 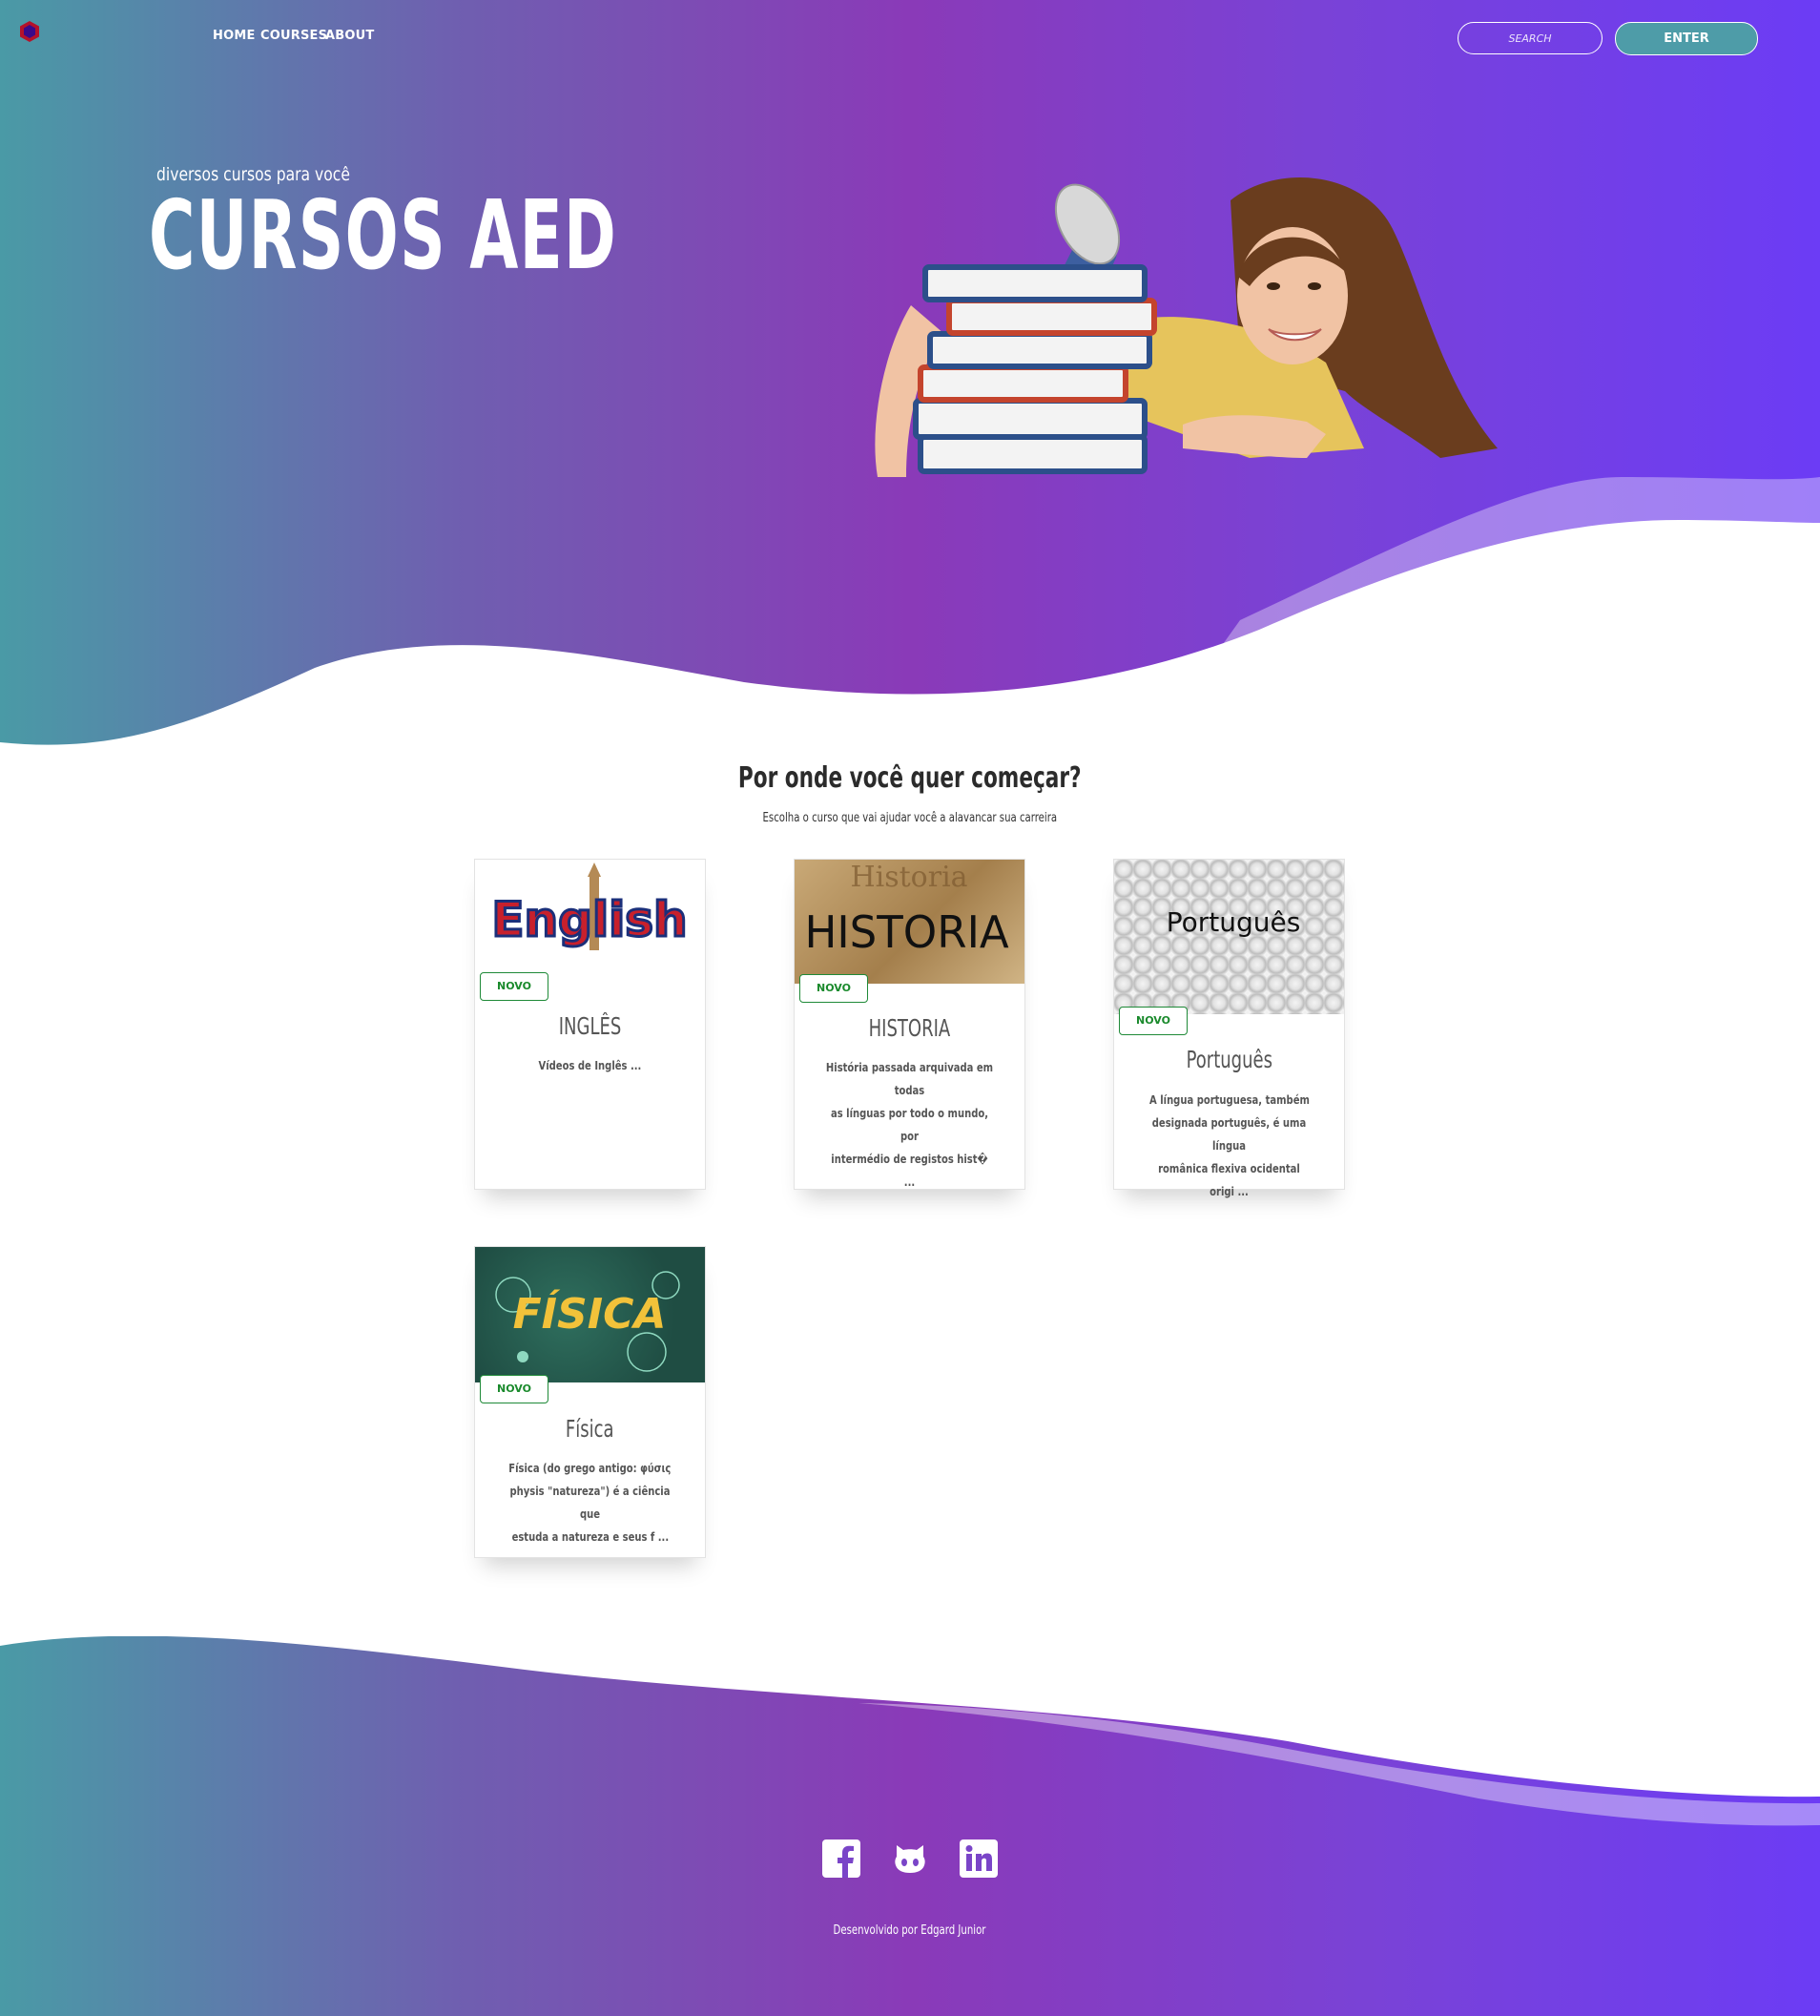 What do you see at coordinates (1035, 369) in the screenshot?
I see `book-stack` at bounding box center [1035, 369].